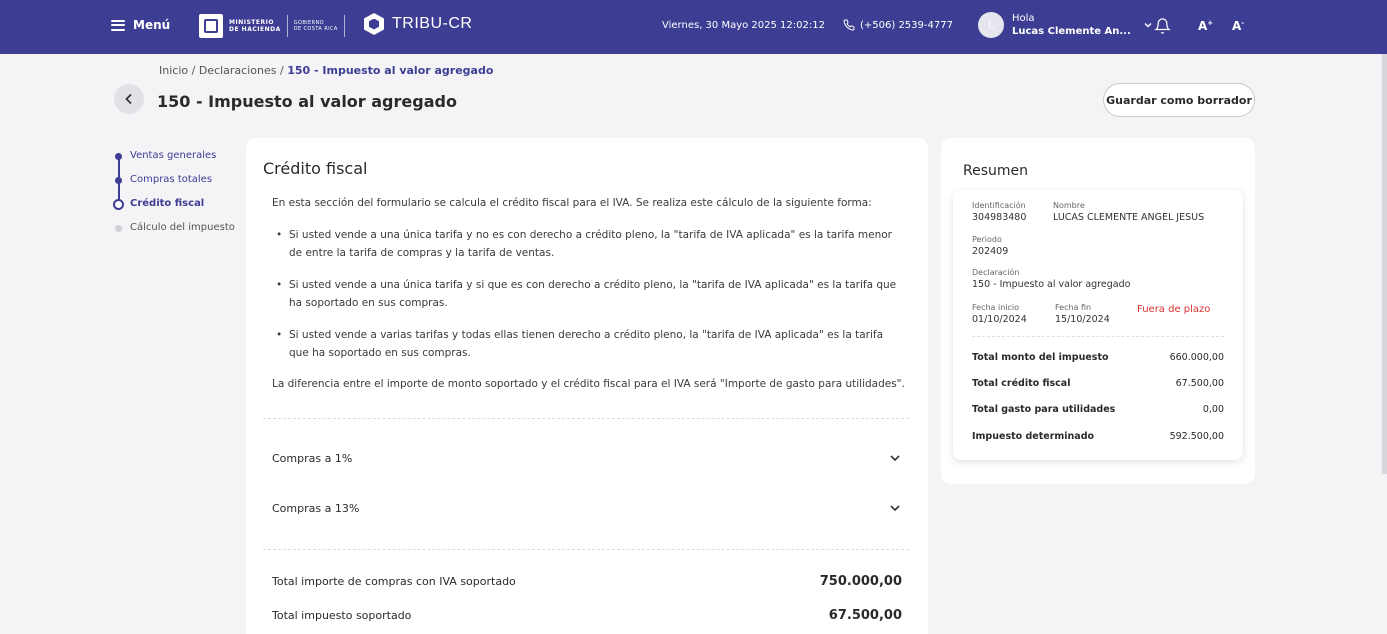  Describe the element at coordinates (860, 581) in the screenshot. I see `total-value: 750.000,00` at that location.